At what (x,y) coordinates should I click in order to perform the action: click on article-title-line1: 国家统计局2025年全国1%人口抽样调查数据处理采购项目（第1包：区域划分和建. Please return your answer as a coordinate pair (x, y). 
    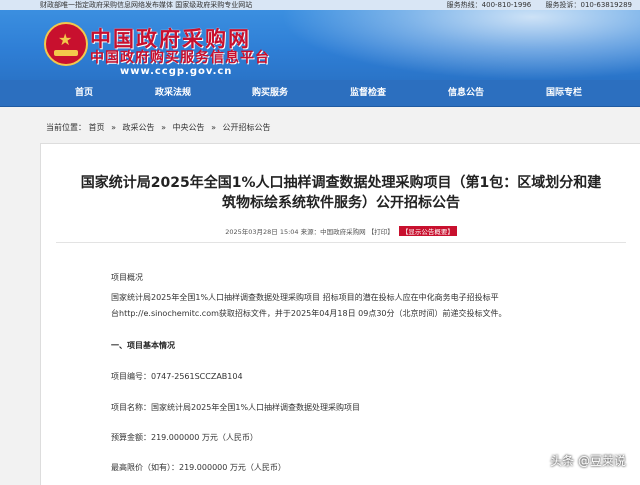
    Looking at the image, I should click on (341, 183).